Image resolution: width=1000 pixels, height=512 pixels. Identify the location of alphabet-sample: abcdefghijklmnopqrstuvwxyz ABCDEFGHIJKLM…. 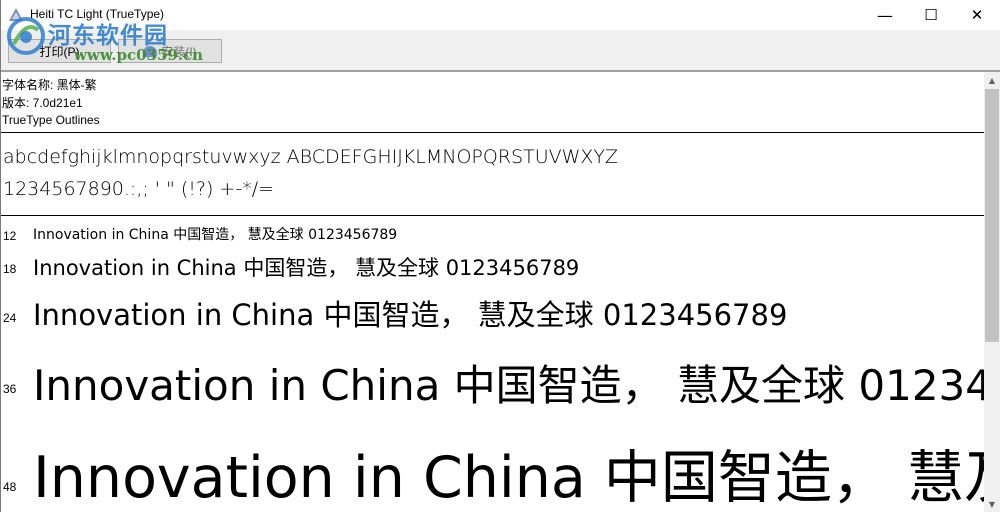
(311, 157).